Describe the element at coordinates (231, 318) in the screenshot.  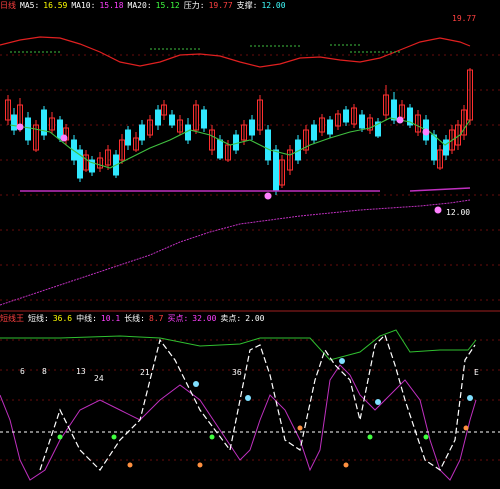
I see `indicator-header-item: 卖点:` at that location.